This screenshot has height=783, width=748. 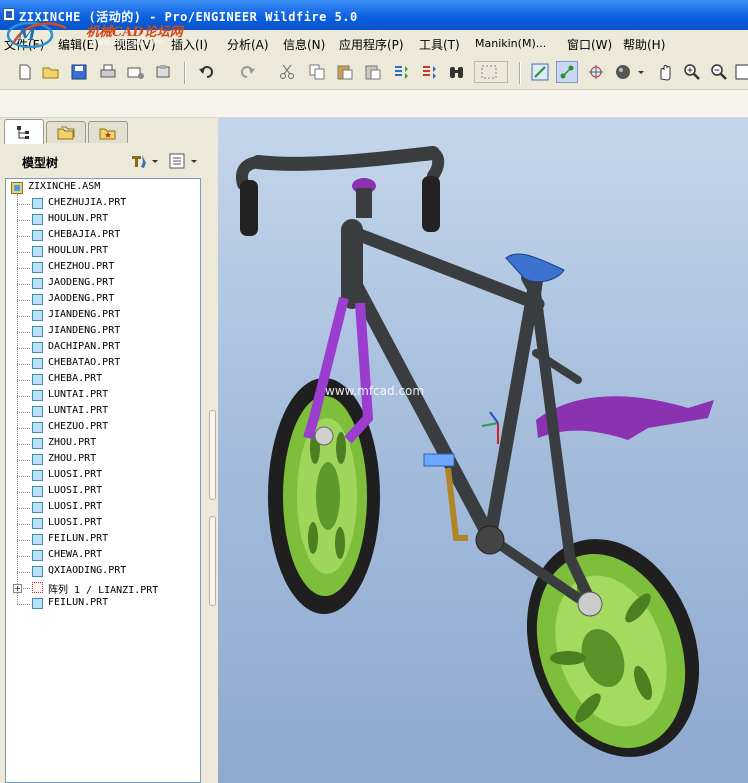 What do you see at coordinates (567, 72) in the screenshot?
I see `orient-icon` at bounding box center [567, 72].